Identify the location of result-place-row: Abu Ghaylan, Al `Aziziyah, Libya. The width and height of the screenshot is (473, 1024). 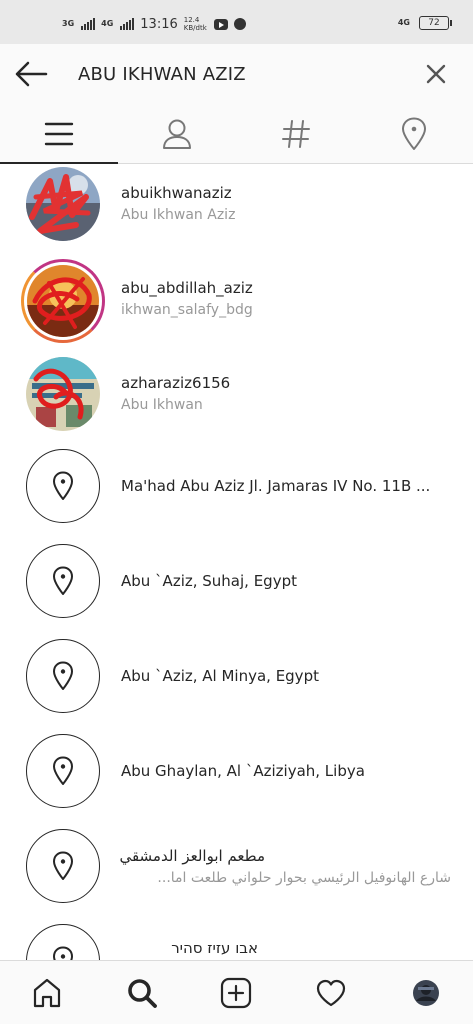
(236, 781).